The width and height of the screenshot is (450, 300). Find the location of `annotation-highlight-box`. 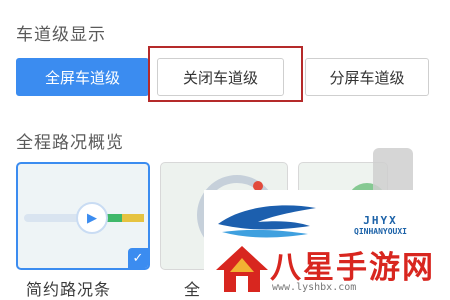

annotation-highlight-box is located at coordinates (225, 74).